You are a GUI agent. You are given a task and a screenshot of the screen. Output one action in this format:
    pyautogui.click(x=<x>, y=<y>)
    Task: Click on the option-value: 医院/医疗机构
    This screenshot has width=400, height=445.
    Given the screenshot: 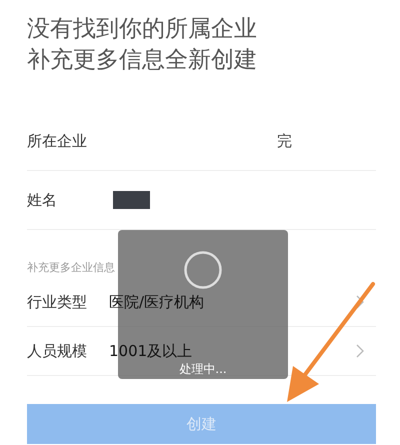 What is the action you would take?
    pyautogui.click(x=232, y=302)
    